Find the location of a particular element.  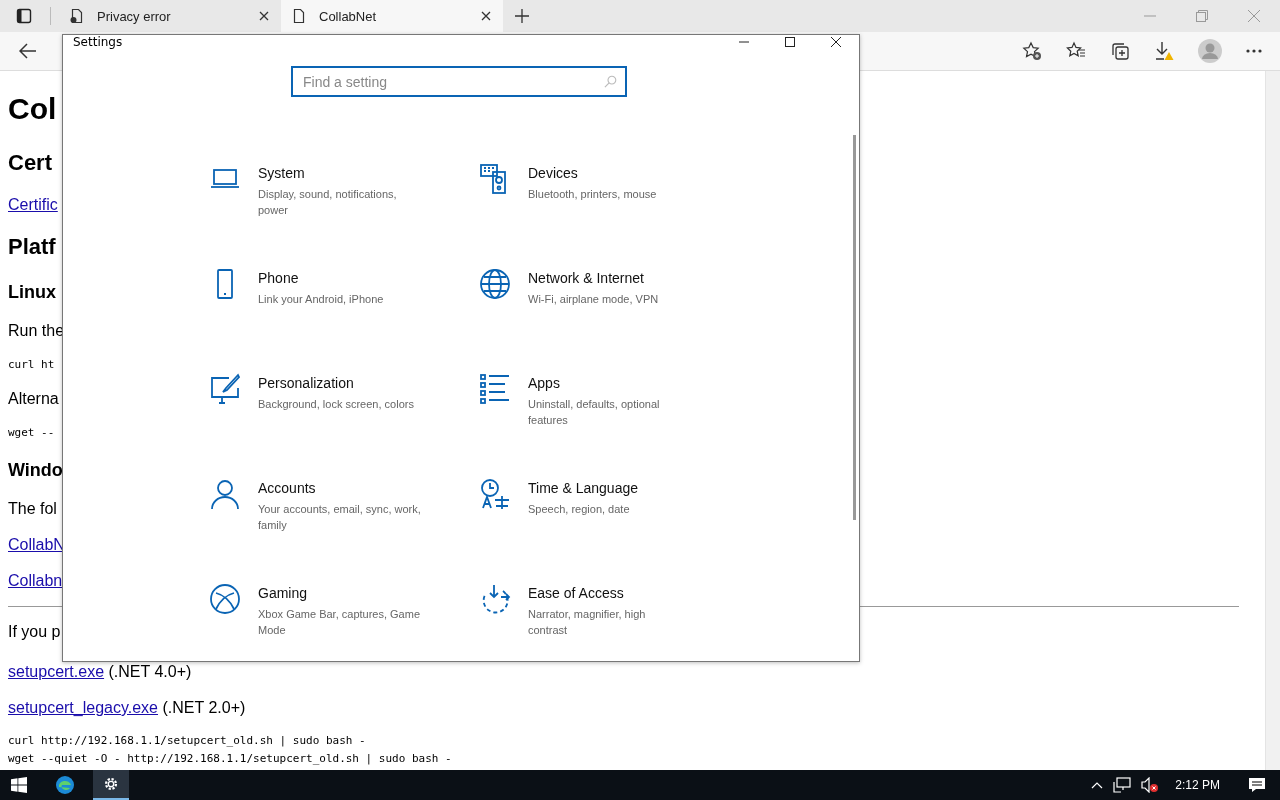

download-link: setupcert_legacy.exe is located at coordinates (83, 707).